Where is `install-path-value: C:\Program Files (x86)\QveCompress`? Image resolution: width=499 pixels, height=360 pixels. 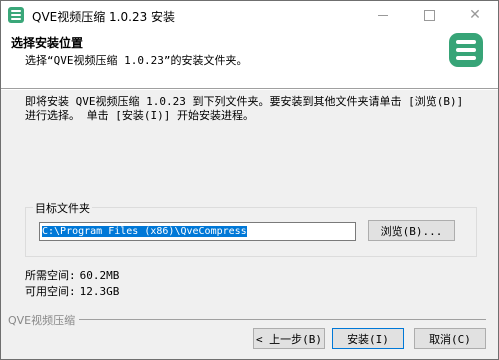
install-path-value: C:\Program Files (x86)\QveCompress is located at coordinates (144, 231).